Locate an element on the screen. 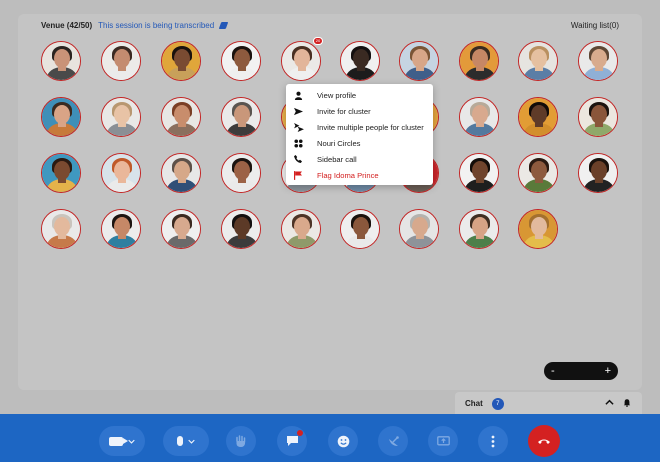 The width and height of the screenshot is (660, 462). flag-icon is located at coordinates (300, 175).